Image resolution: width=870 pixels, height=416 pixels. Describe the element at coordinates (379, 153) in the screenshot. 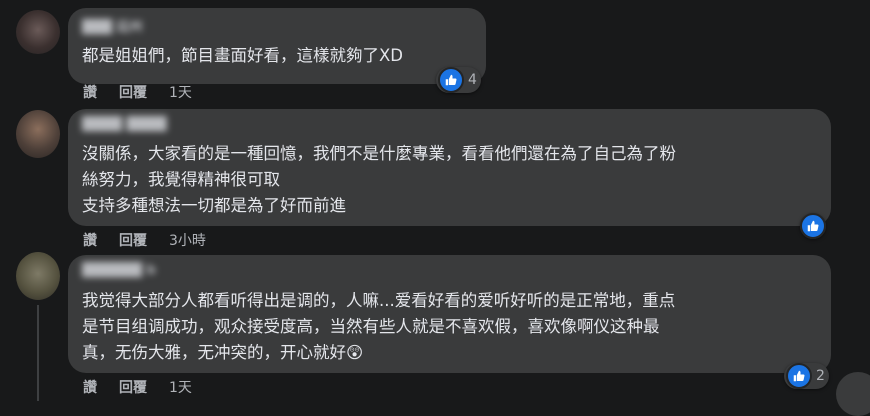

I see `comment-line: 沒關係，大家看的是一種回憶，我們不是什麼專業，看看他們還在為了自己為了粉` at that location.